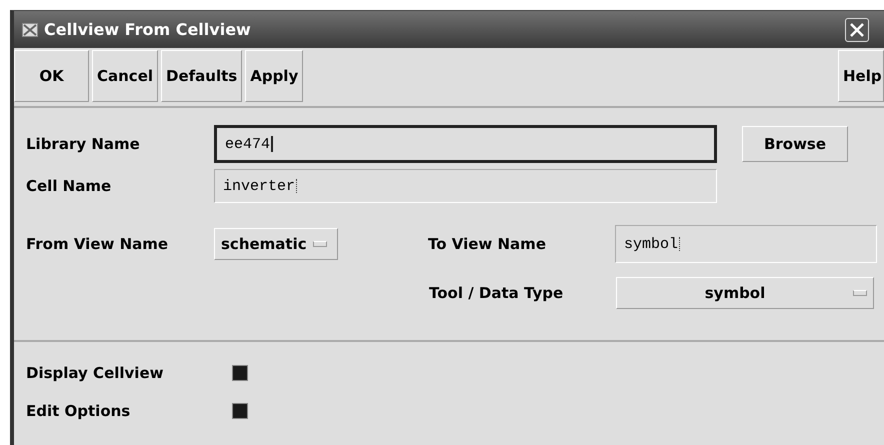 Image resolution: width=884 pixels, height=445 pixels. Describe the element at coordinates (95, 373) in the screenshot. I see `option-label: Display Cellview` at that location.